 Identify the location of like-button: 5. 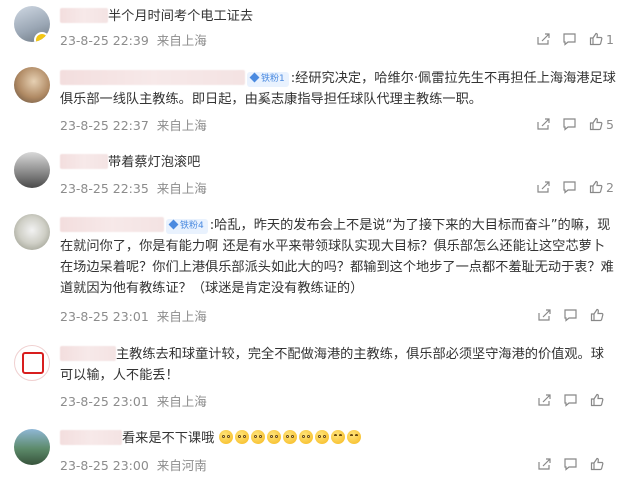
(601, 124).